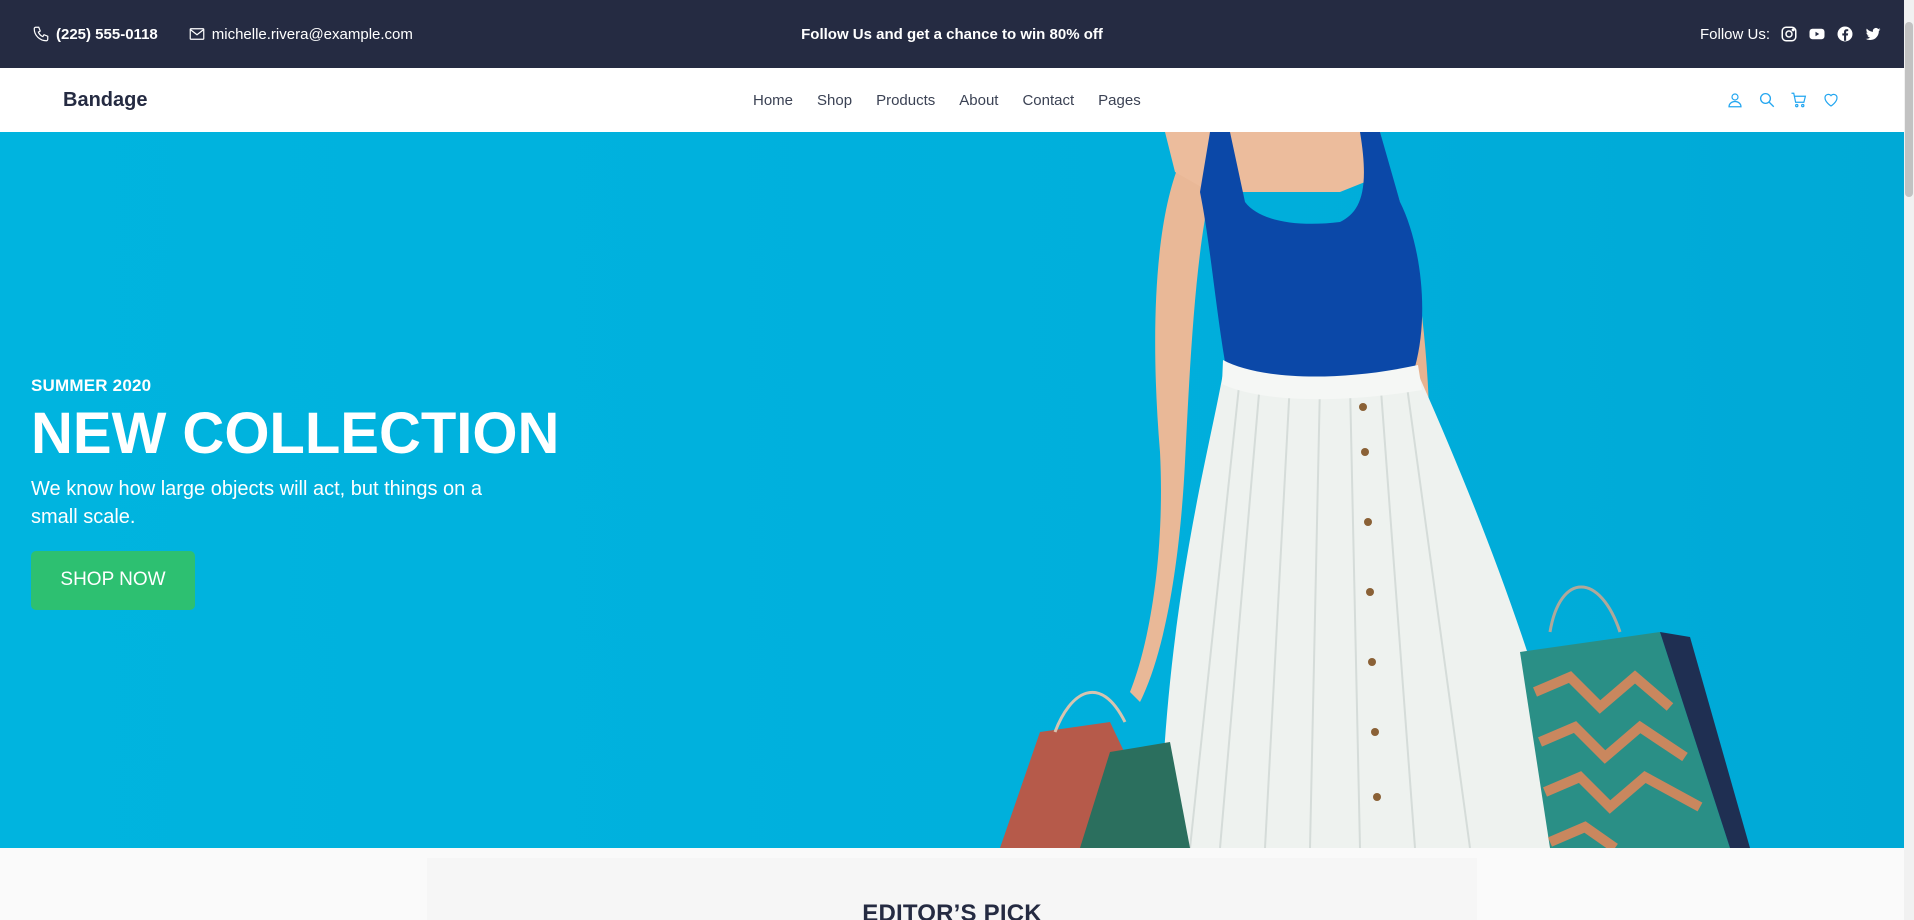  Describe the element at coordinates (1817, 34) in the screenshot. I see `youtube-icon` at that location.